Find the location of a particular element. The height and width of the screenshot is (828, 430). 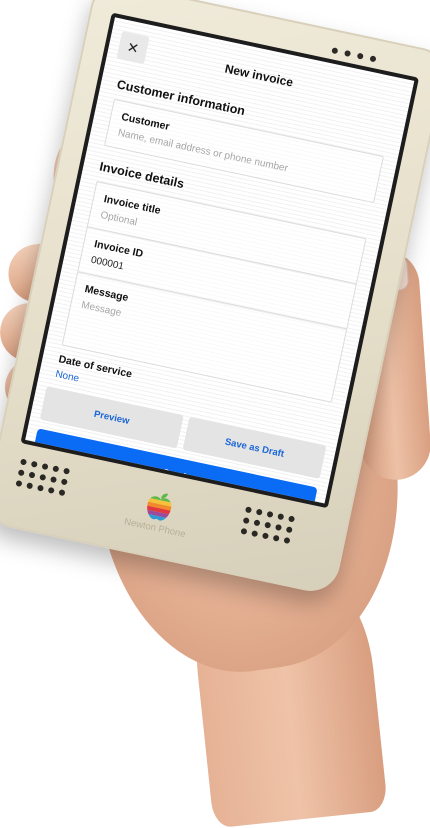

left-speaker-grille is located at coordinates (43, 477).